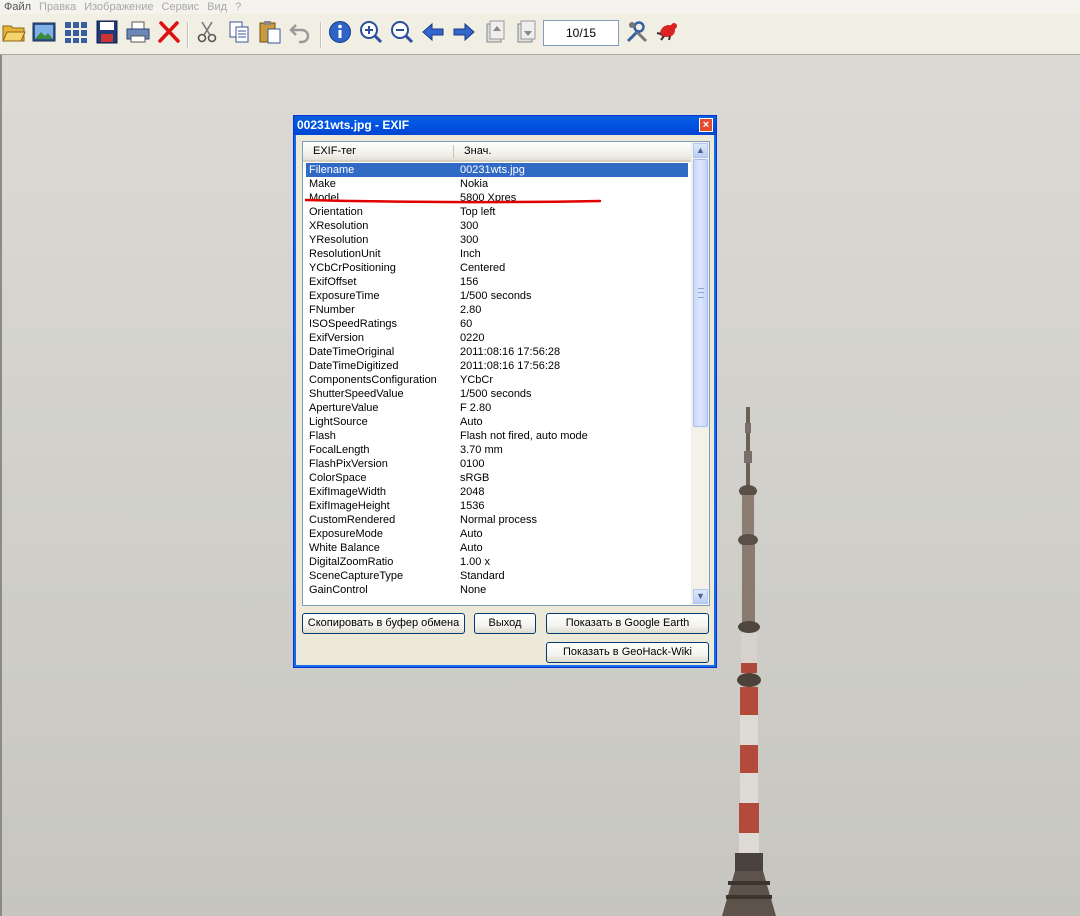 Image resolution: width=1080 pixels, height=916 pixels. I want to click on show-in-geohack-button: Показать в GeoHack-Wiki, so click(627, 652).